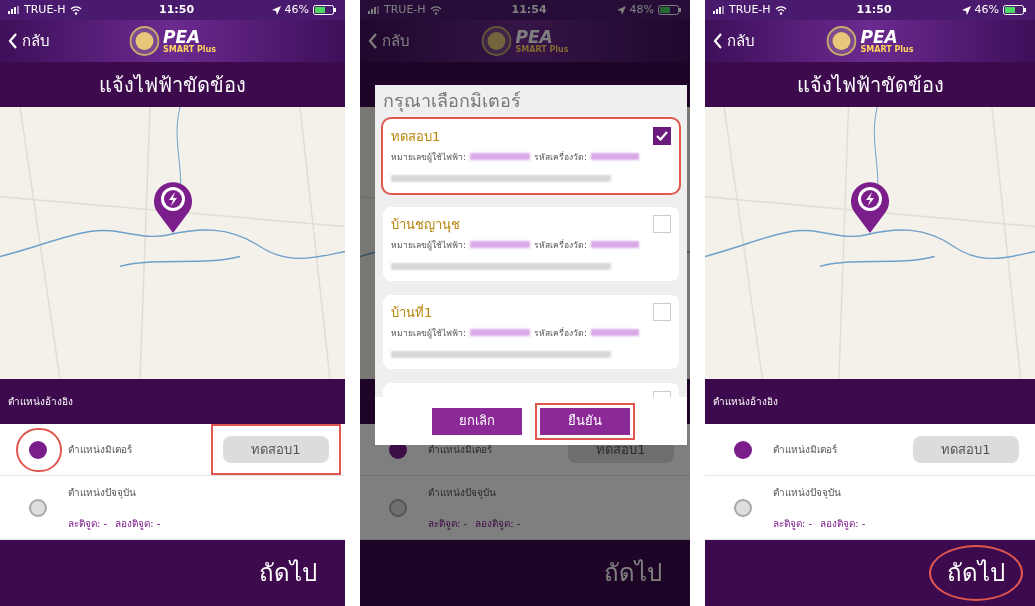 The width and height of the screenshot is (1035, 606). What do you see at coordinates (452, 101) in the screenshot?
I see `dialog-title: กรุณาเลือกมิเตอร์` at bounding box center [452, 101].